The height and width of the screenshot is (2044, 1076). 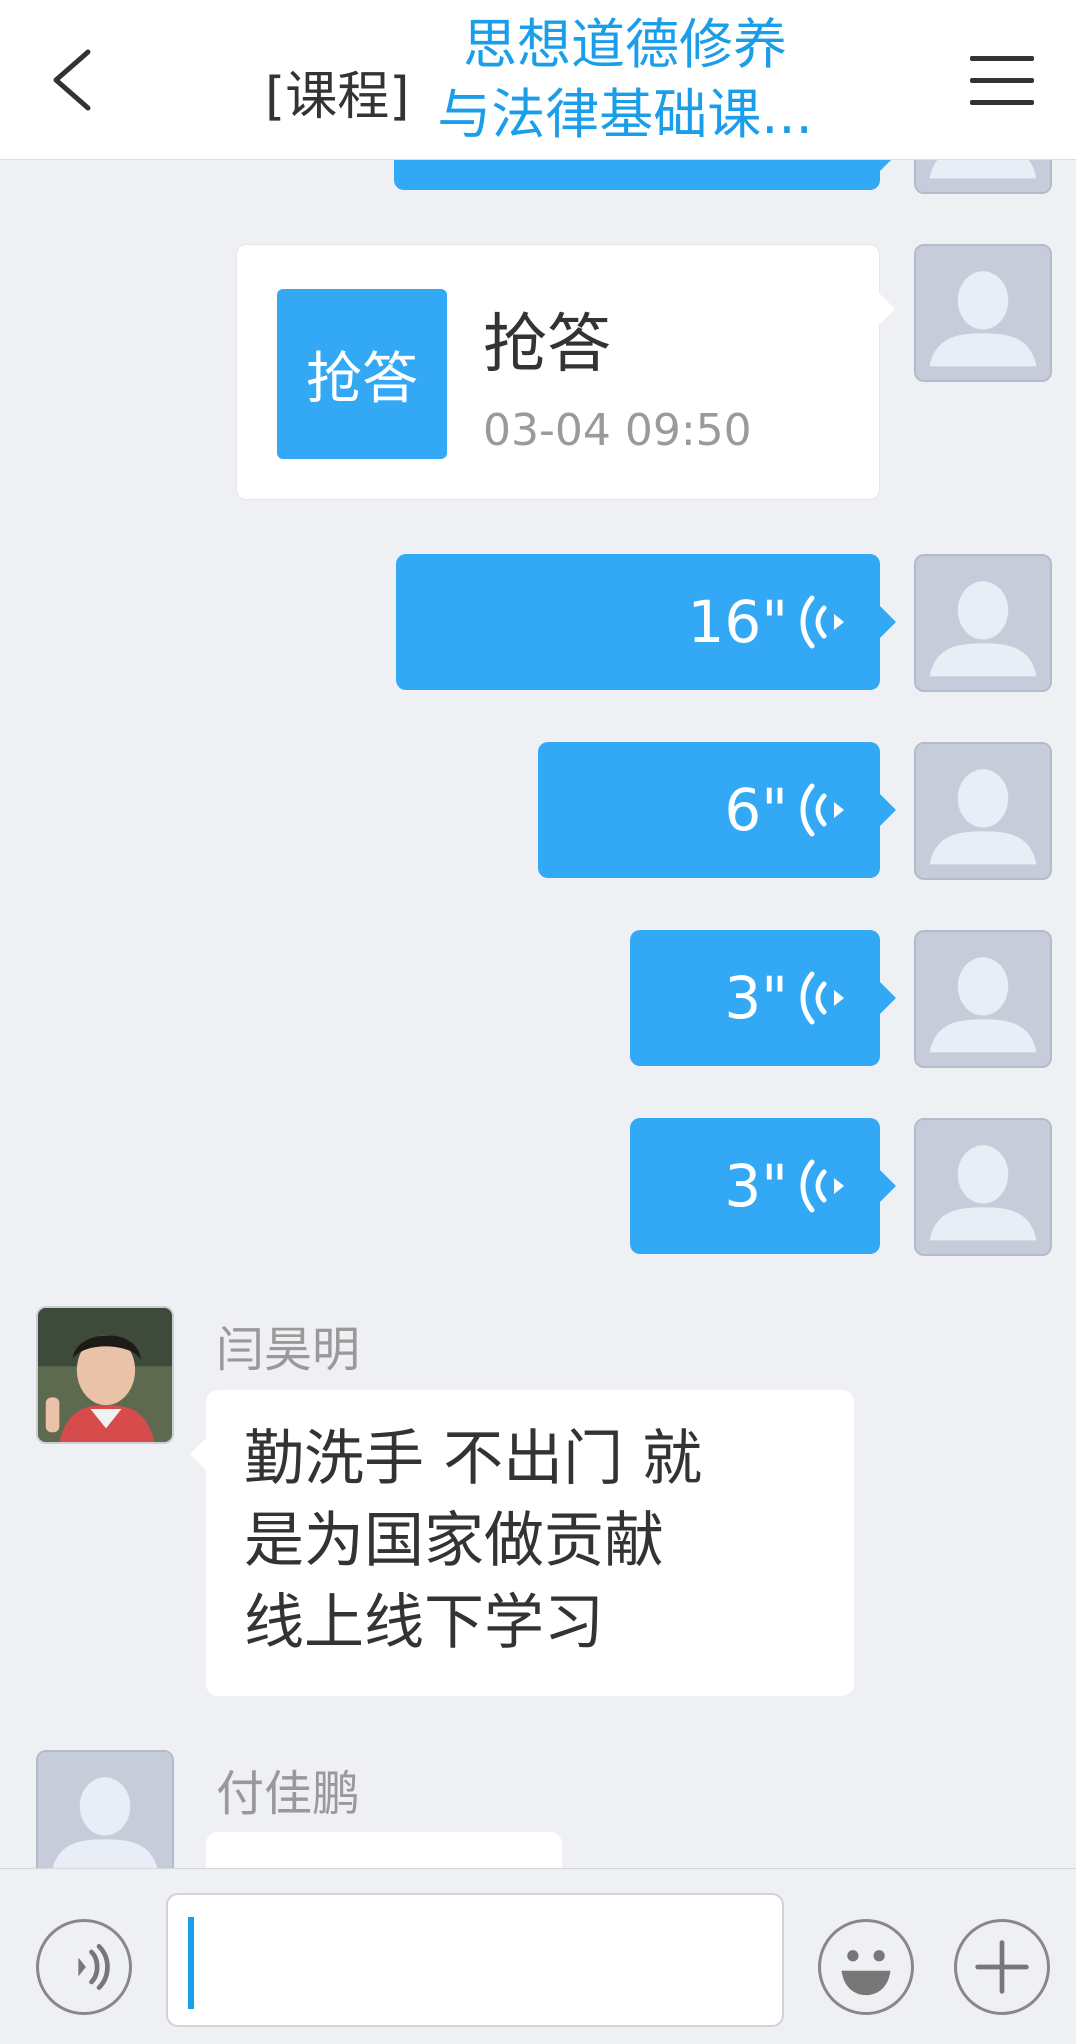 I want to click on voice-input-icon, so click(x=94, y=1967).